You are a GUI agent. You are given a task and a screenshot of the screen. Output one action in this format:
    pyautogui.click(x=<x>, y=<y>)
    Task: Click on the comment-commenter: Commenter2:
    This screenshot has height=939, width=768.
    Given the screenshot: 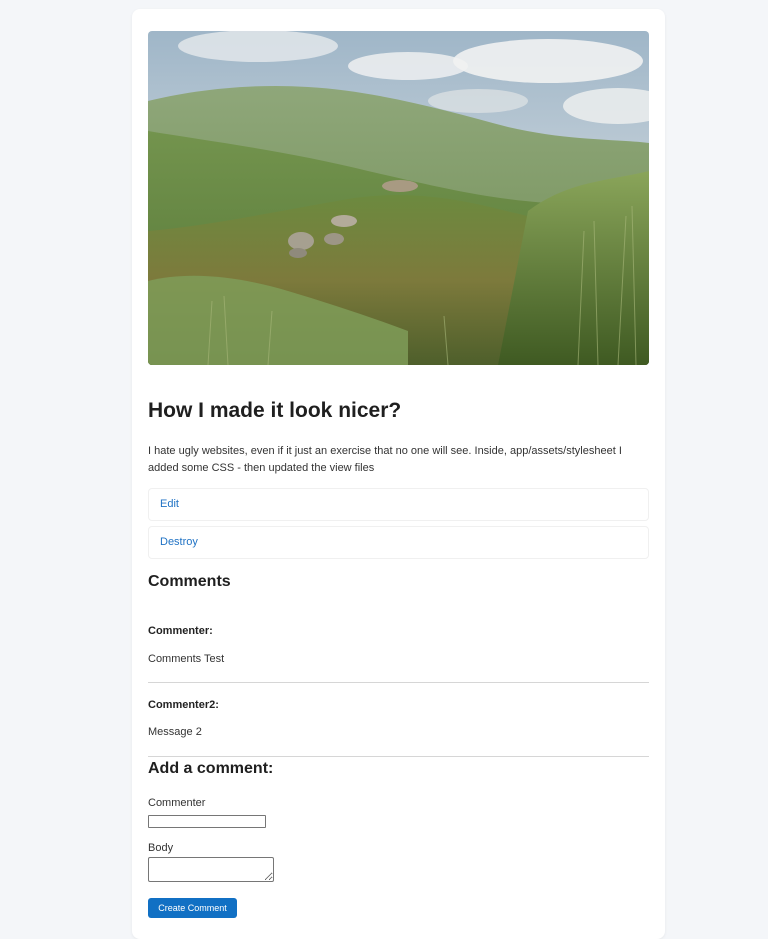 What is the action you would take?
    pyautogui.click(x=183, y=705)
    